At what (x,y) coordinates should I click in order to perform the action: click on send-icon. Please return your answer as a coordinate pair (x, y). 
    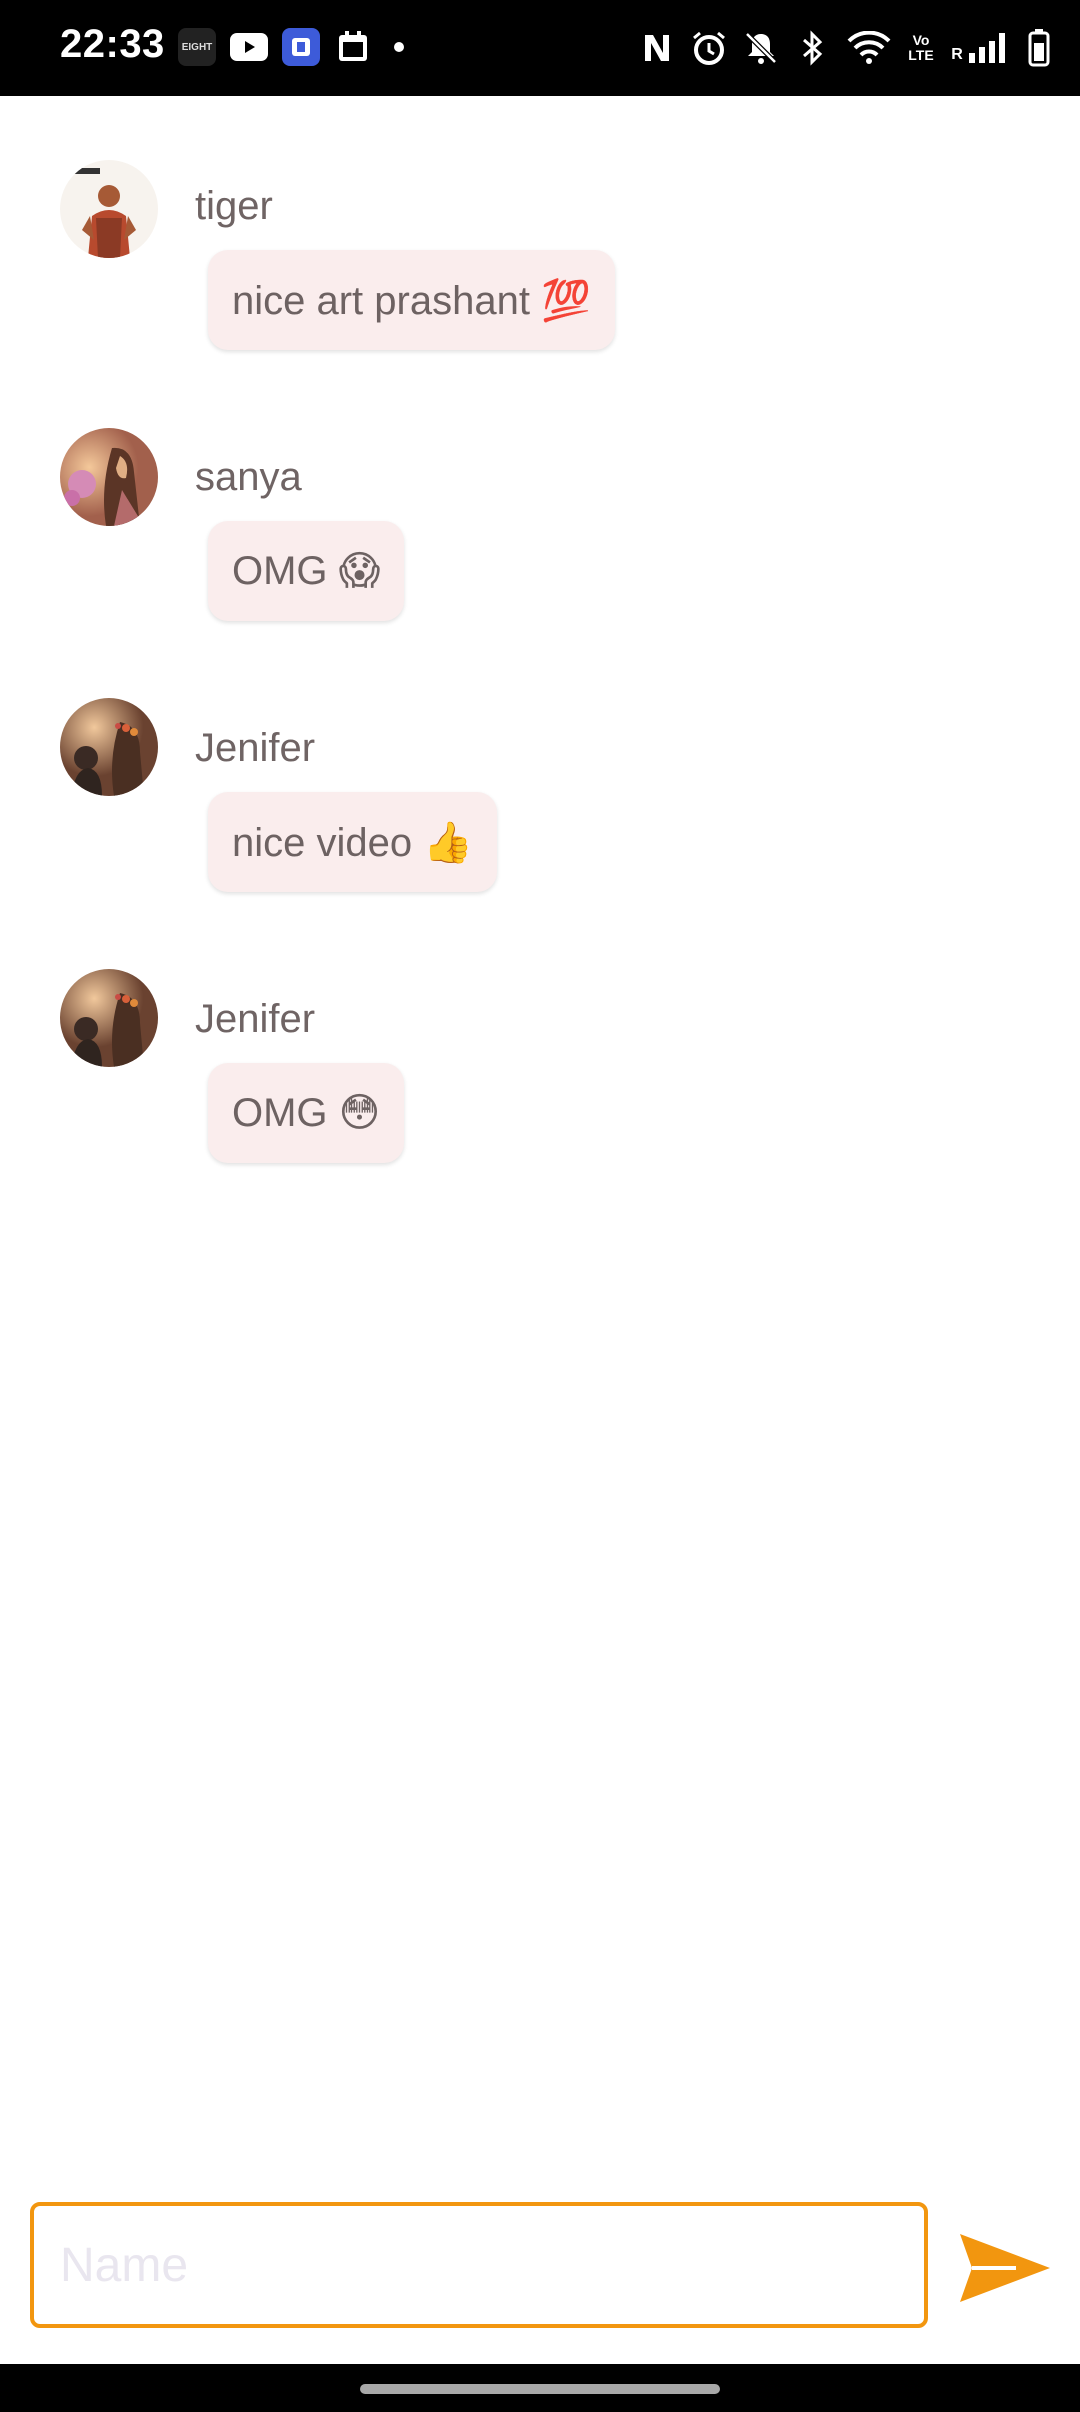
    Looking at the image, I should click on (1005, 2268).